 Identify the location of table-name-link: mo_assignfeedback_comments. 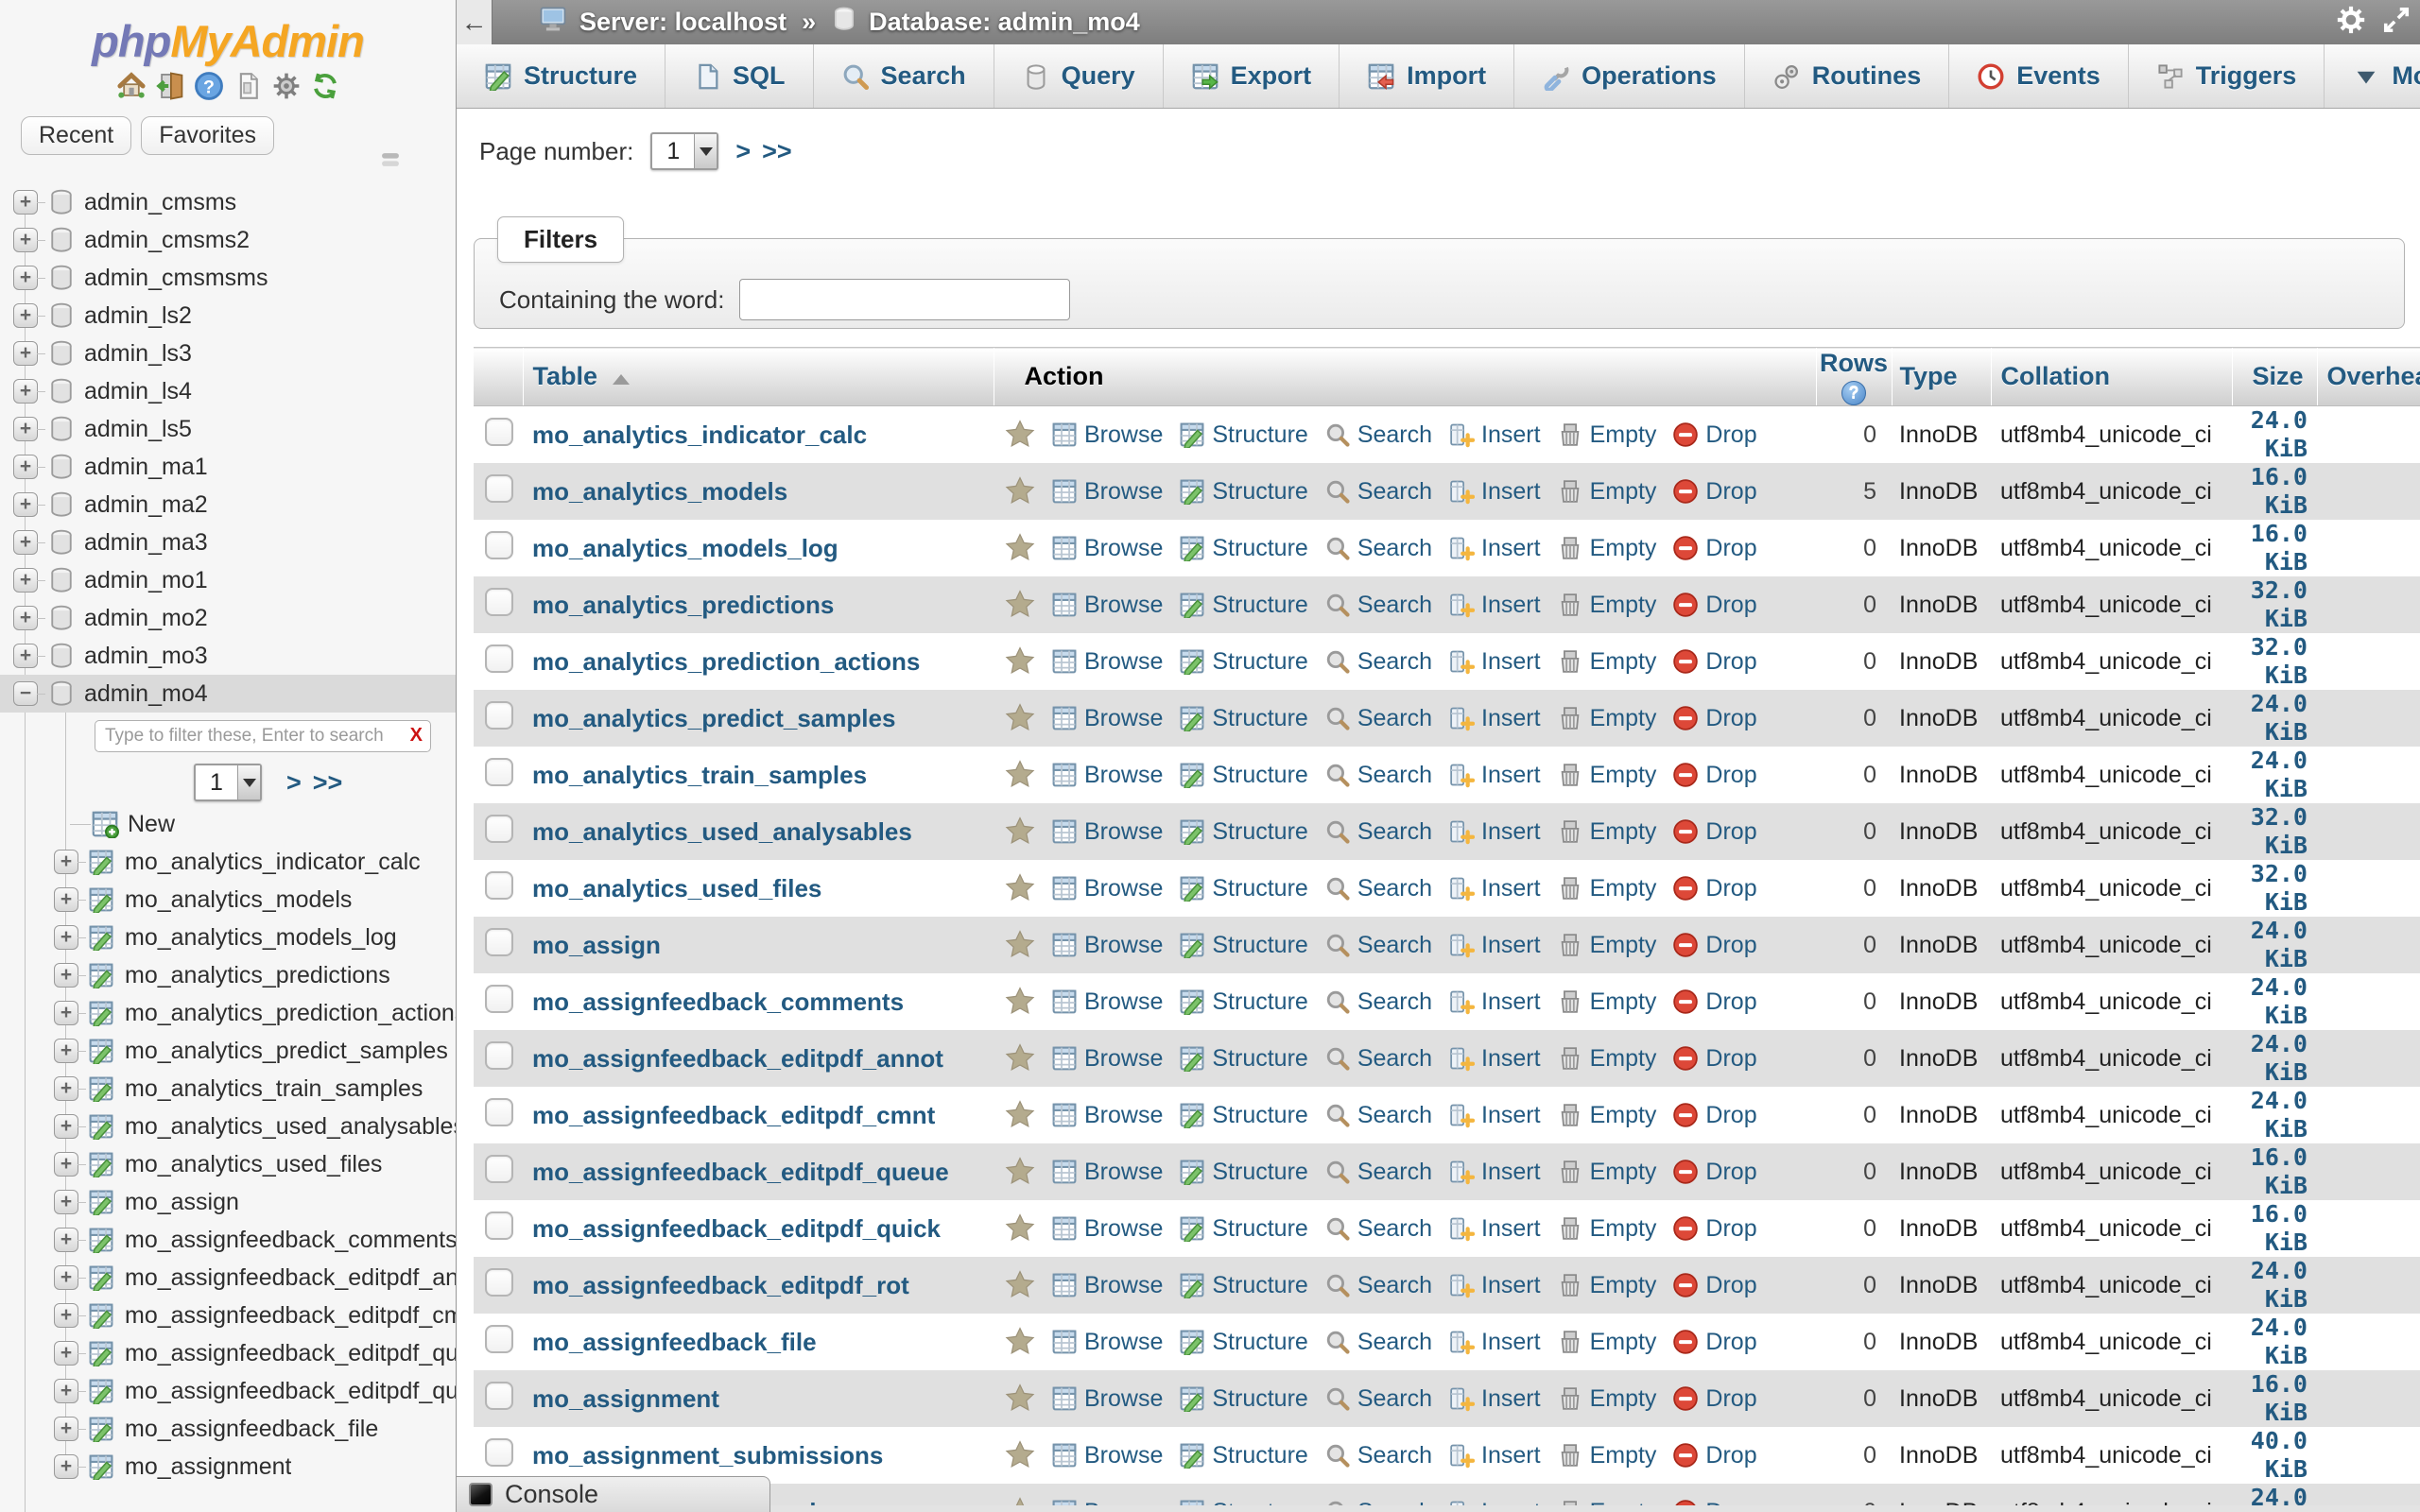
(718, 1002).